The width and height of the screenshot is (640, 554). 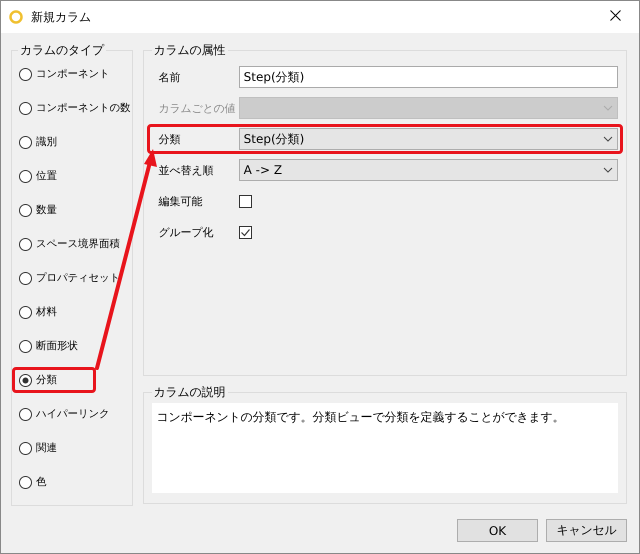 I want to click on field-label: 編集可能, so click(x=181, y=201).